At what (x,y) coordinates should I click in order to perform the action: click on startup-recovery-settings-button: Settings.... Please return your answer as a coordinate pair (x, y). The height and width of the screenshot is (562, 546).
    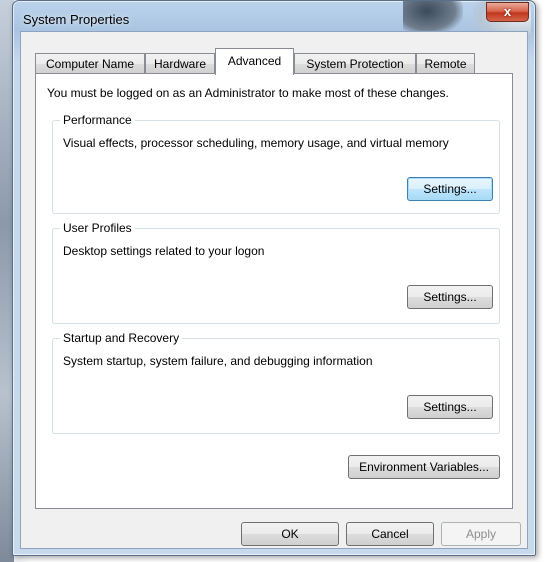
    Looking at the image, I should click on (450, 407).